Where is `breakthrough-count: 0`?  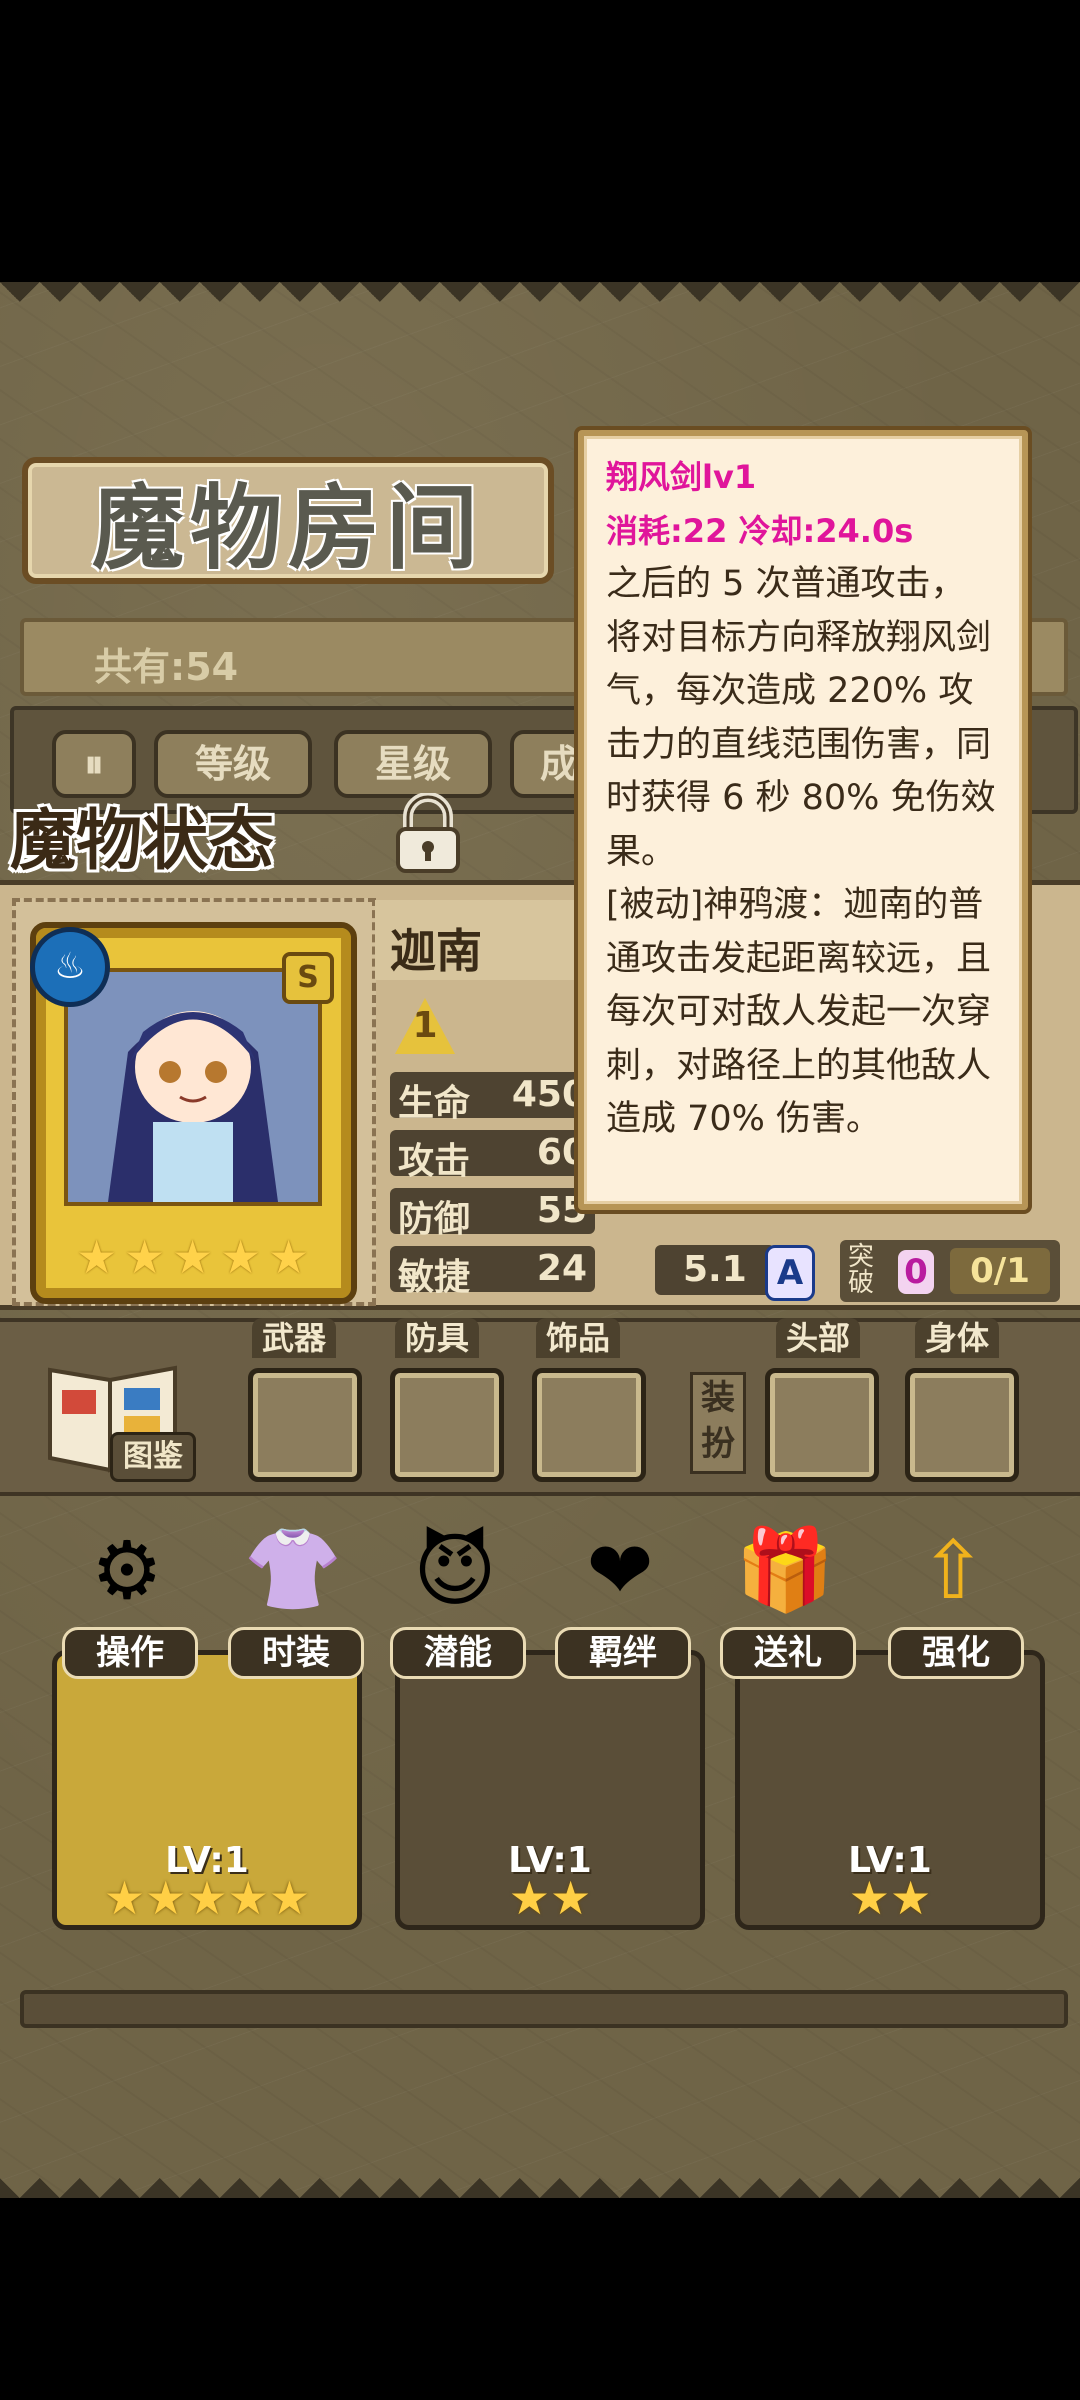
breakthrough-count: 0 is located at coordinates (916, 1272).